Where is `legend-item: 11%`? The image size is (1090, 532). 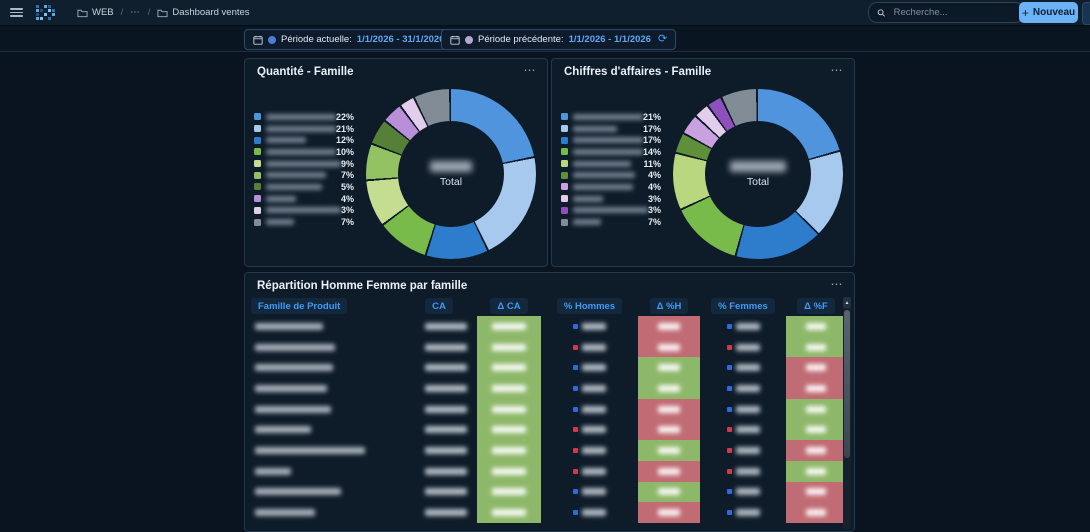 legend-item: 11% is located at coordinates (611, 164).